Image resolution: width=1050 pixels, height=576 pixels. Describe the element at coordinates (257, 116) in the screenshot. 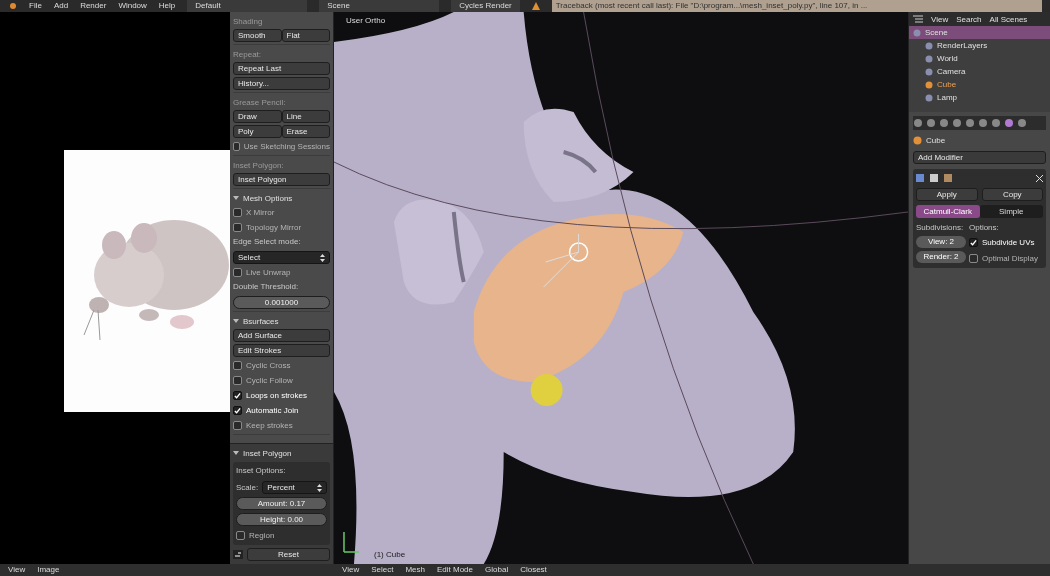

I see `tool-button: Draw` at that location.